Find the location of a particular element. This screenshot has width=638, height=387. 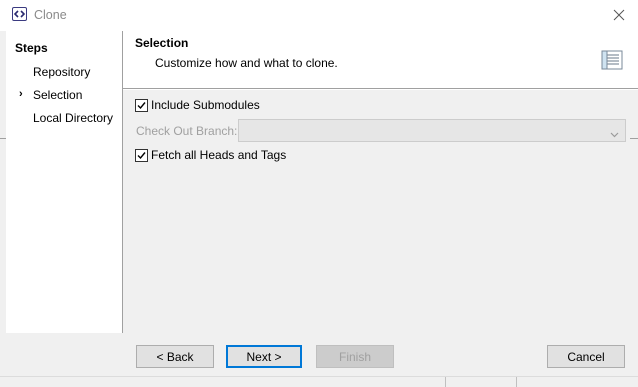

step-item-repository: Repository is located at coordinates (62, 72).